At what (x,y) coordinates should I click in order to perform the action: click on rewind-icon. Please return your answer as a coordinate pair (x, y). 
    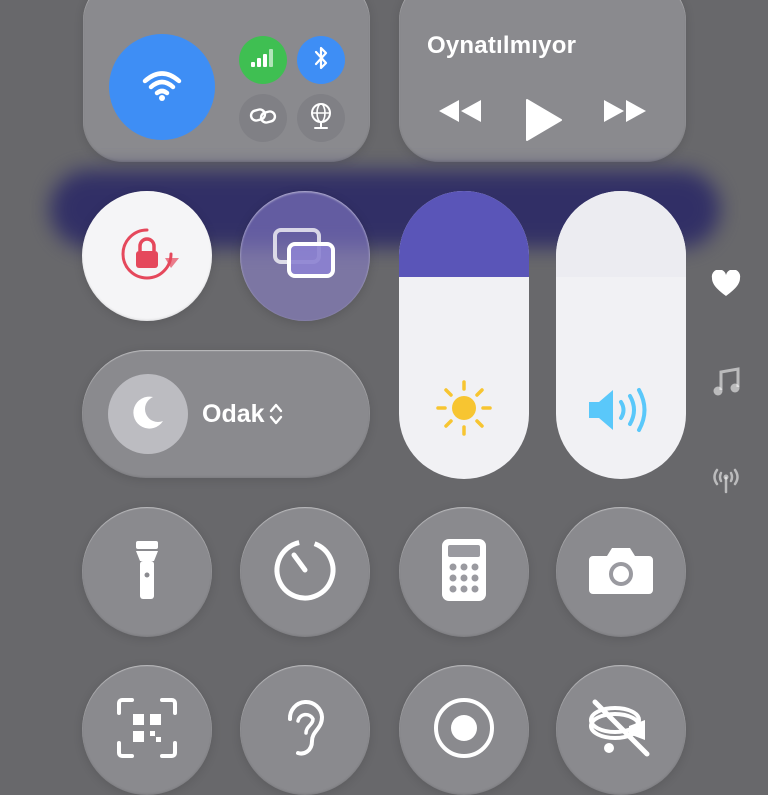
    Looking at the image, I should click on (460, 114).